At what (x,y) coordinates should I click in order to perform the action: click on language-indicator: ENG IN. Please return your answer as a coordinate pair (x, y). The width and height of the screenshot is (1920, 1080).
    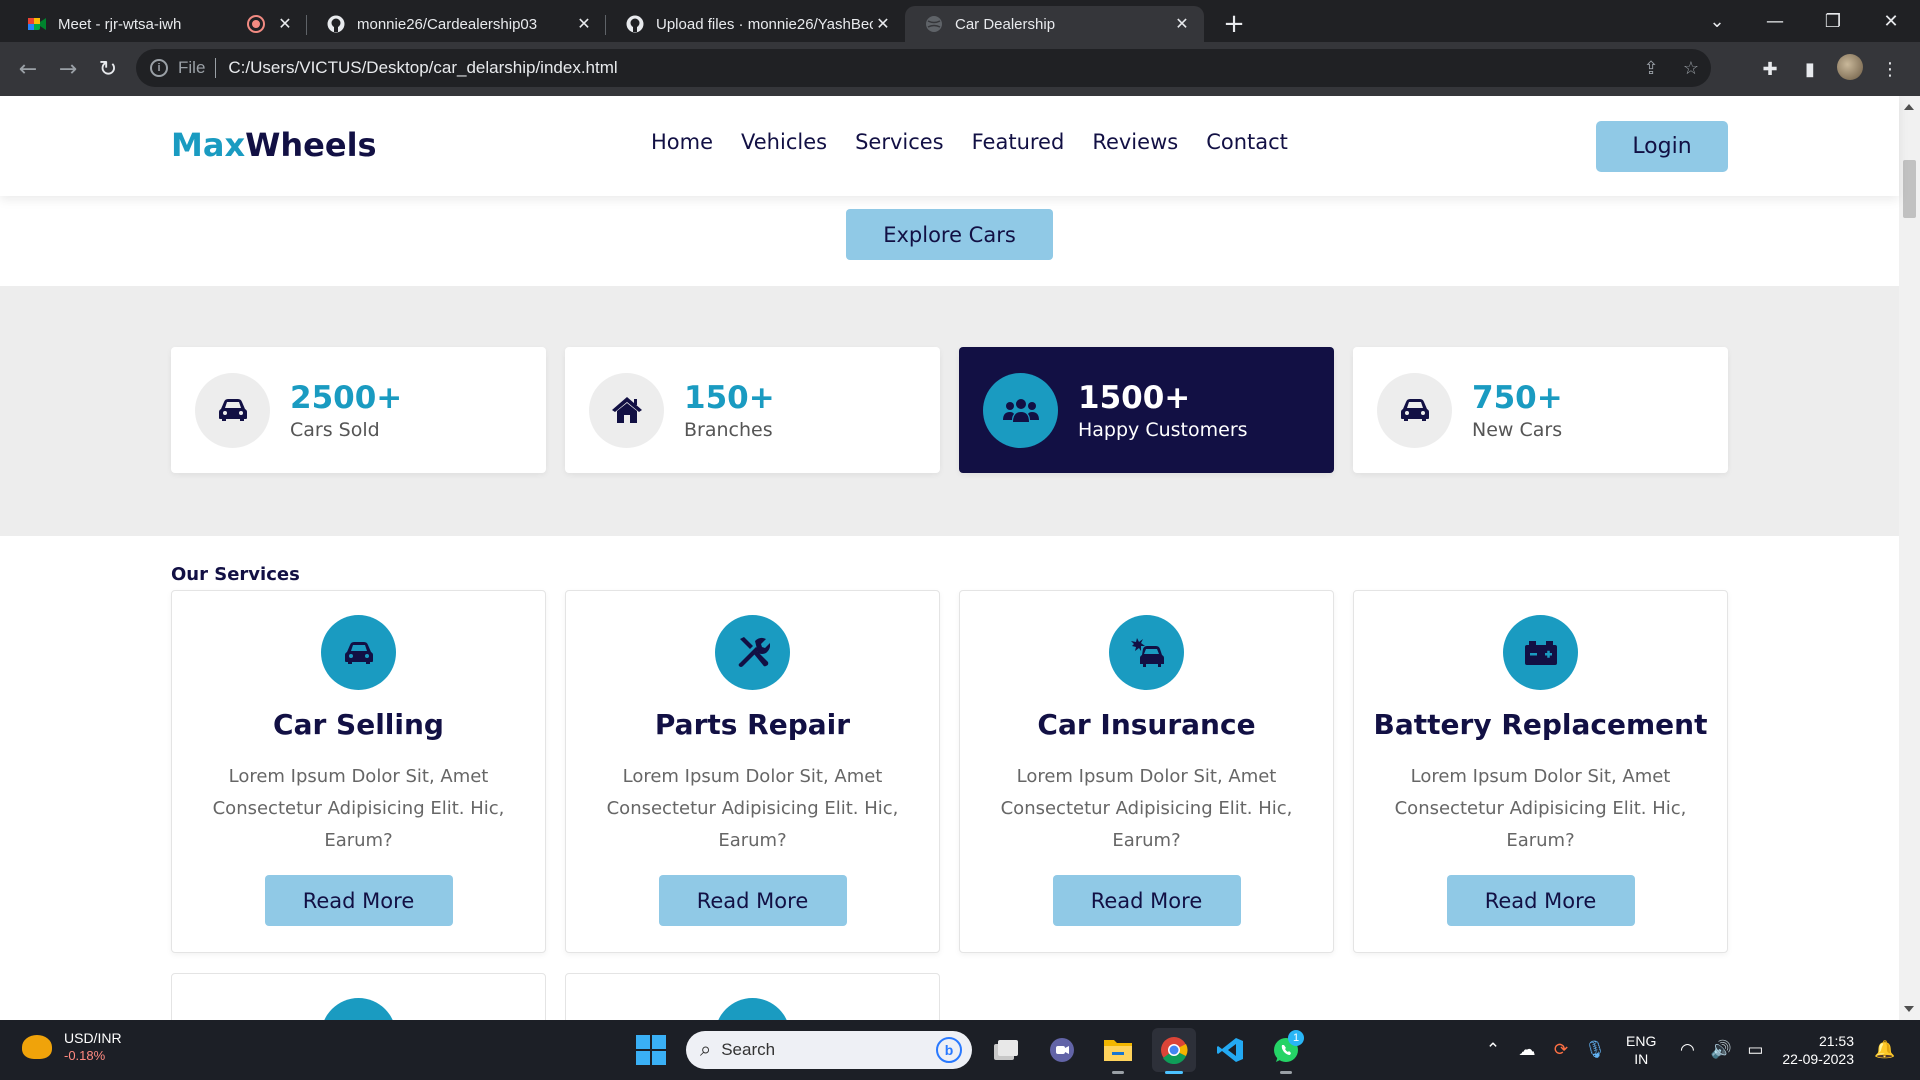
    Looking at the image, I should click on (1641, 1050).